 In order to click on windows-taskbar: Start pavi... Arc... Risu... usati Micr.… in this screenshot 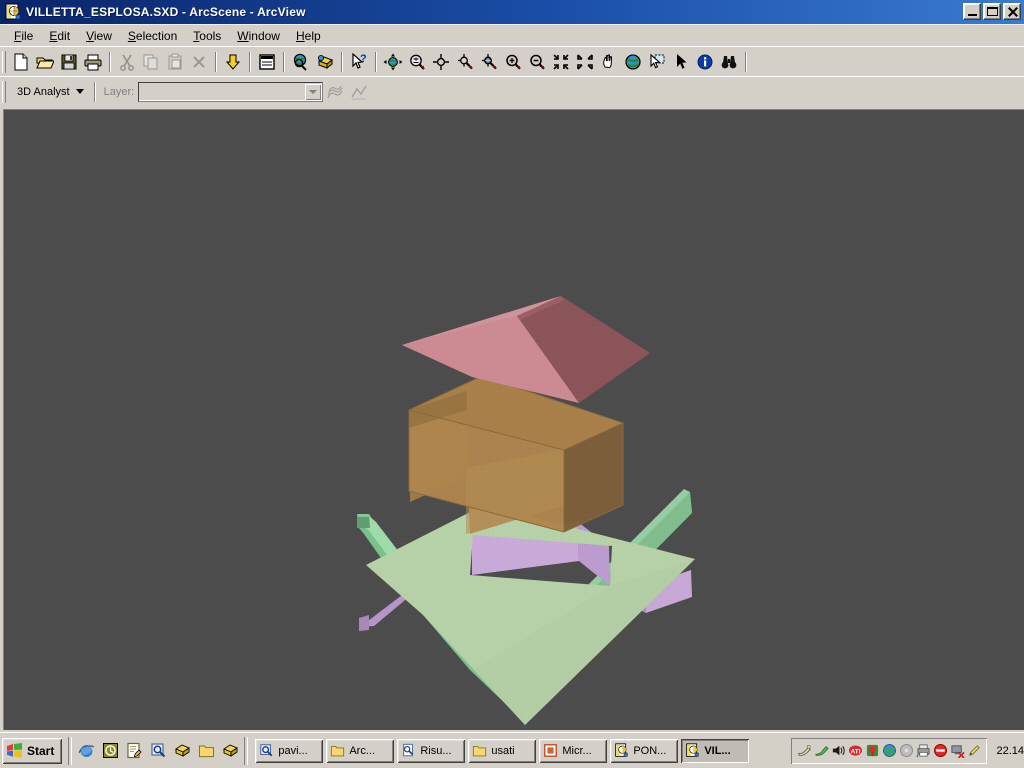, I will do `click(512, 750)`.